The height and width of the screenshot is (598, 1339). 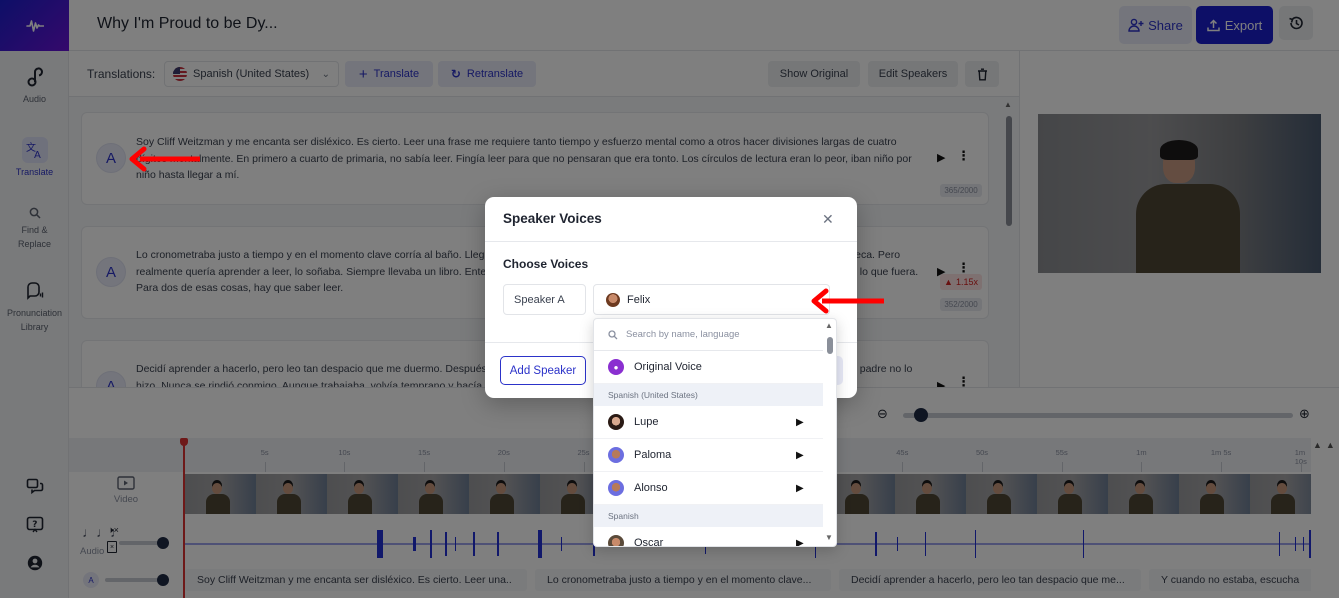 What do you see at coordinates (708, 516) in the screenshot?
I see `voice-group-header: Spanish` at bounding box center [708, 516].